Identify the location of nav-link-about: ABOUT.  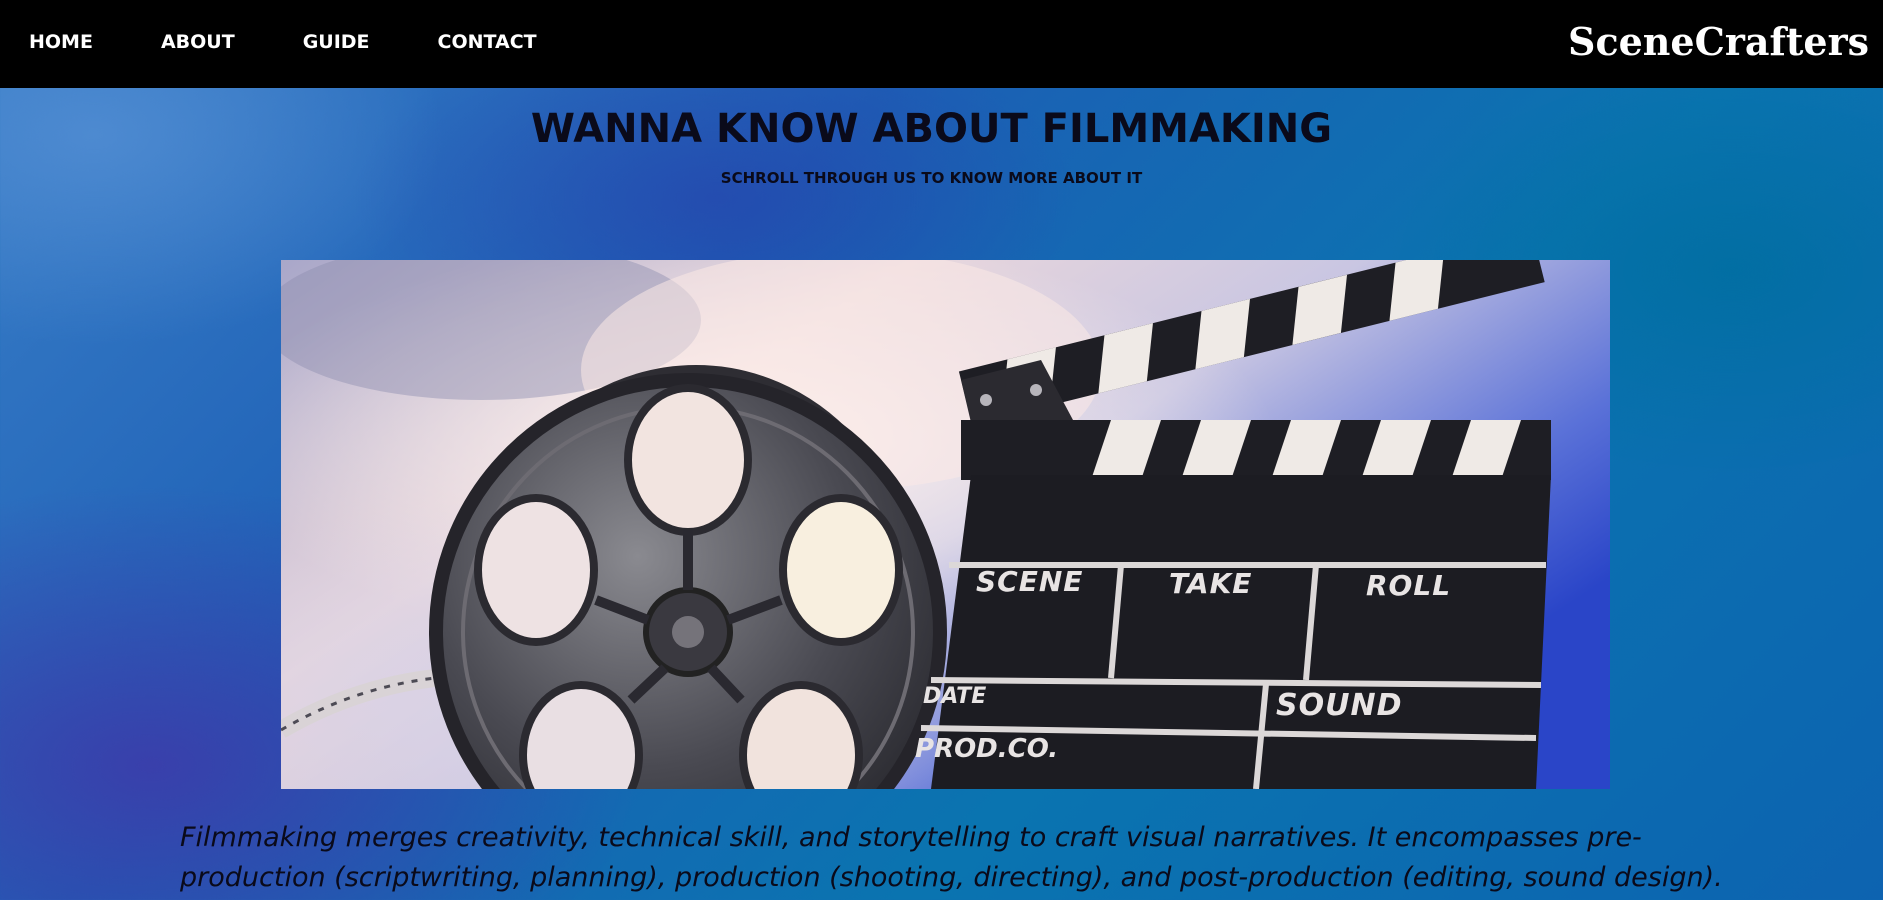
(198, 42).